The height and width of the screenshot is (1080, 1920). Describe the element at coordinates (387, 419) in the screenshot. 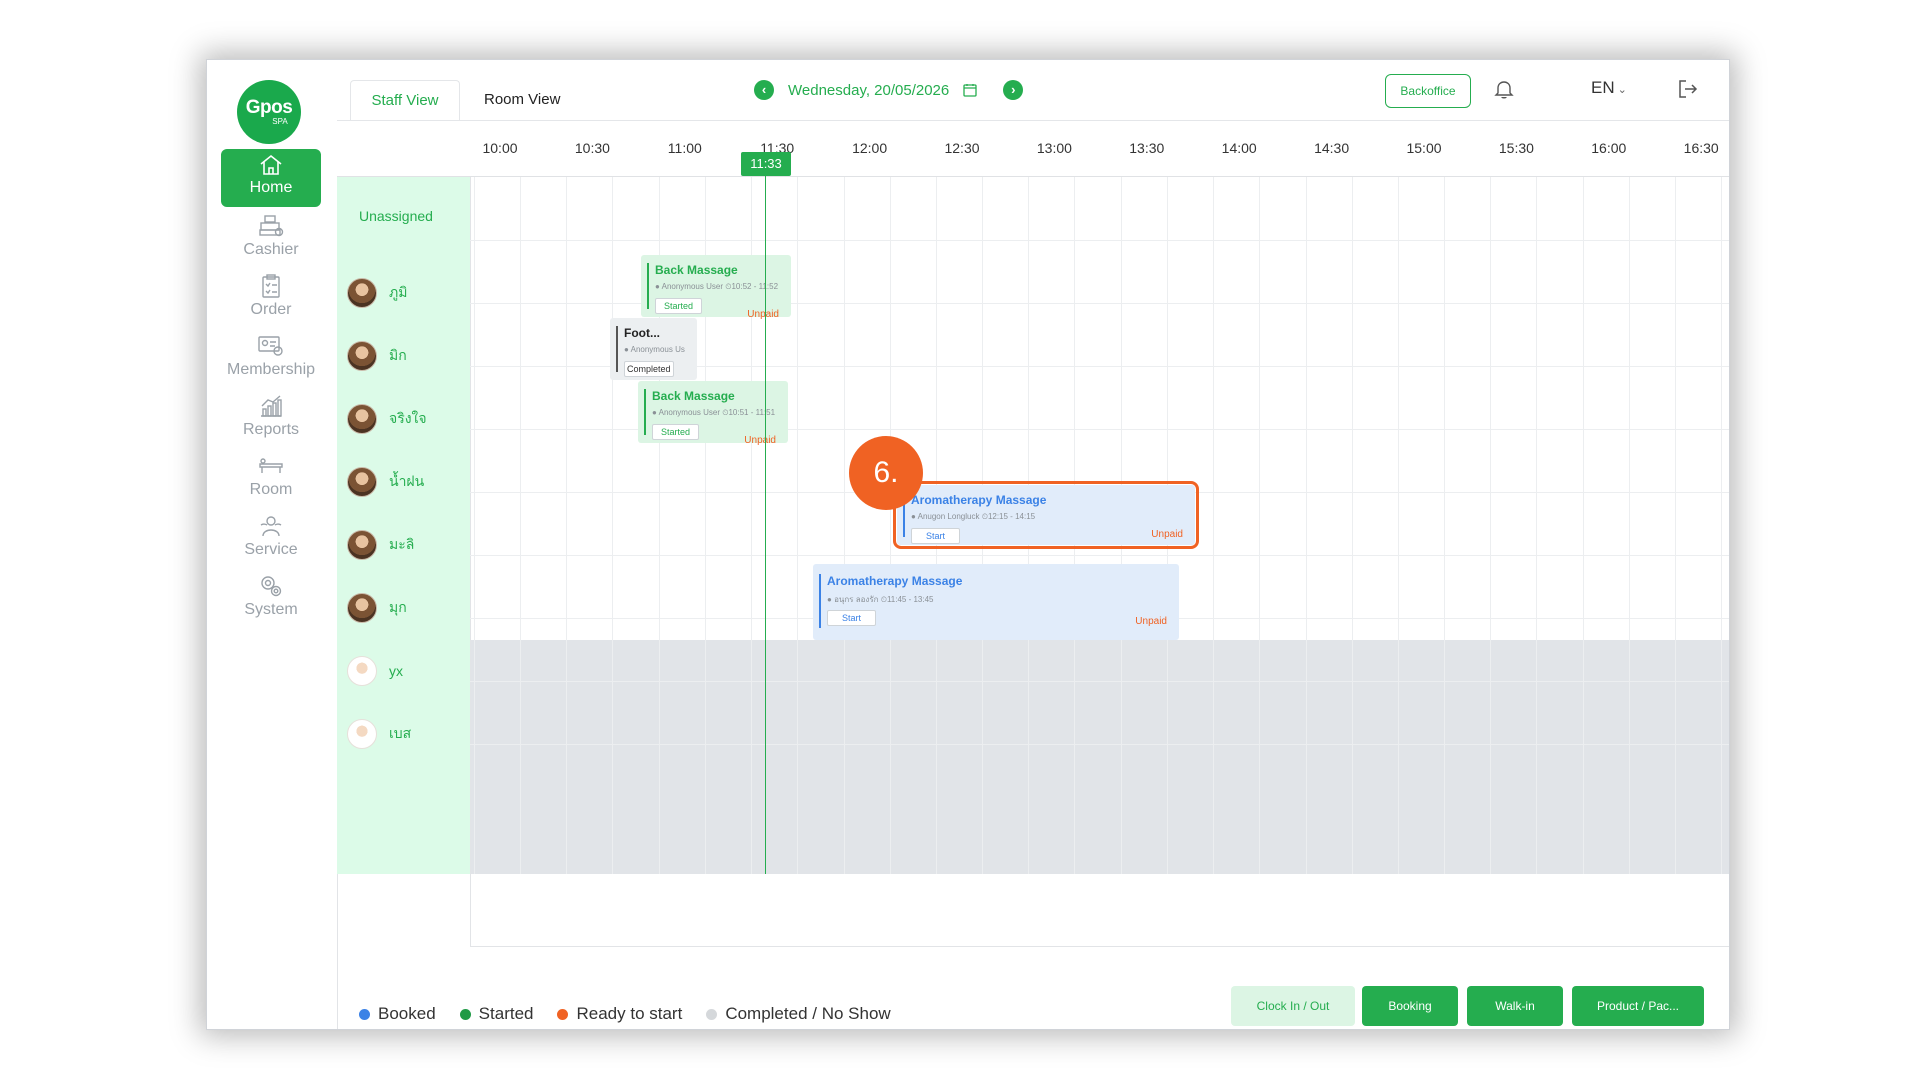

I see `staff-row: จริงใจ` at that location.